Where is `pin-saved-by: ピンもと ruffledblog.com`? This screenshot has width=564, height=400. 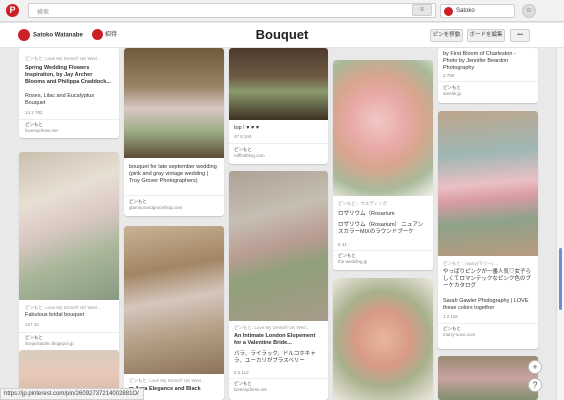 pin-saved-by: ピンもと ruffledblog.com is located at coordinates (249, 153).